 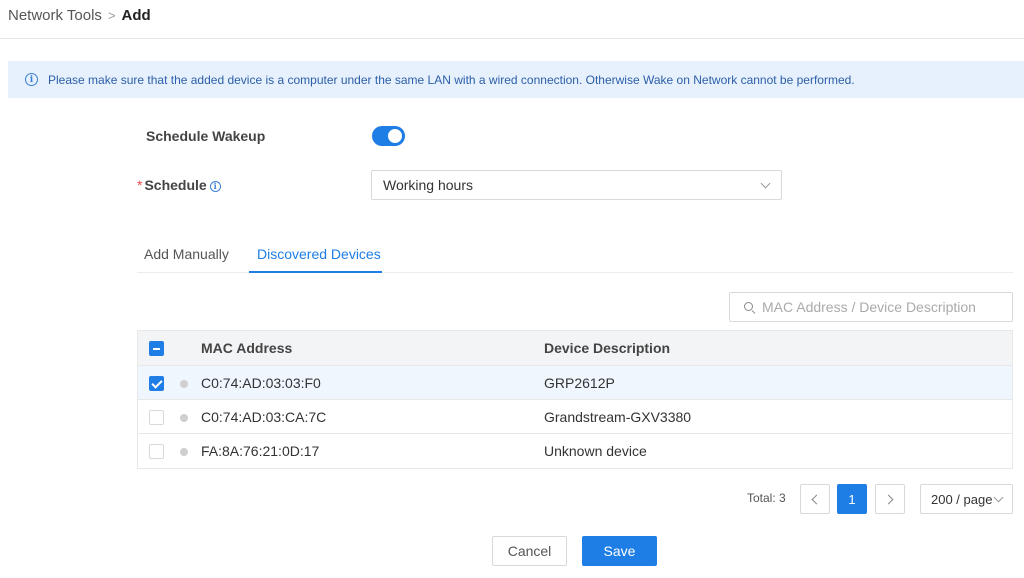 I want to click on search-icon, so click(x=750, y=307).